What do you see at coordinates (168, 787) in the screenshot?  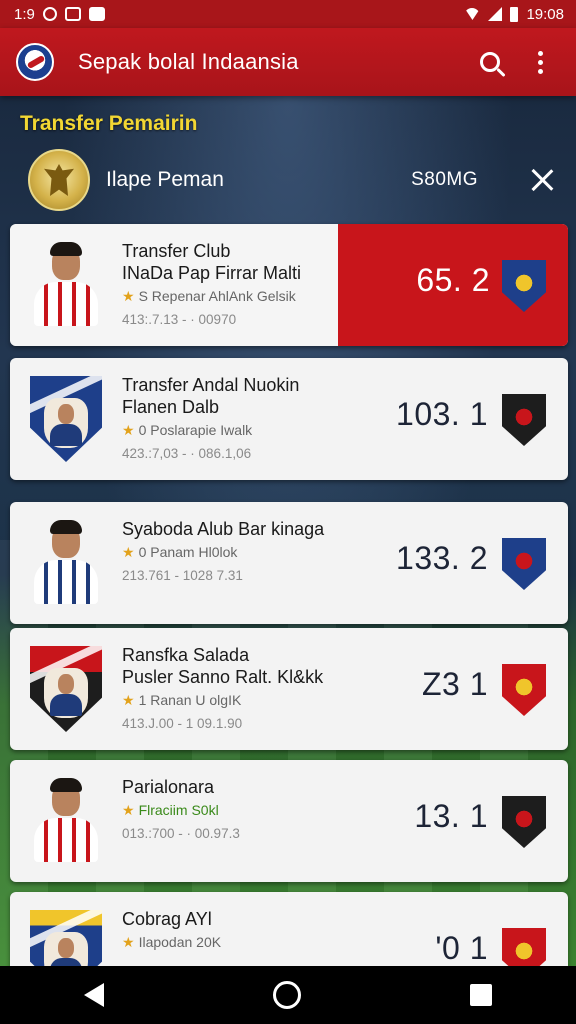 I see `card-title: Parialonara` at bounding box center [168, 787].